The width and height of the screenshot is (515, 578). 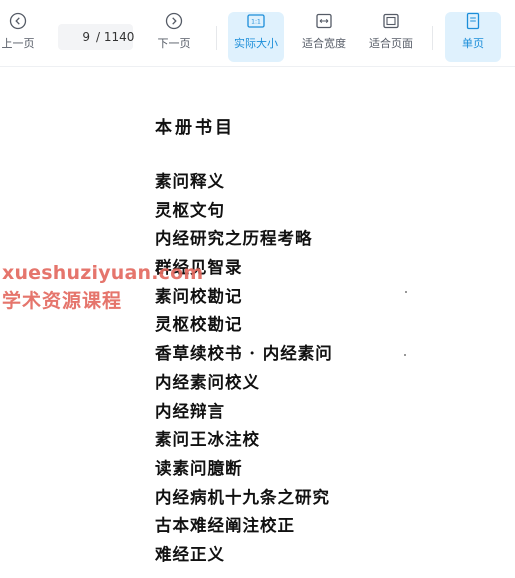 I want to click on toc-item: 内经研究之历程考略, so click(x=234, y=239).